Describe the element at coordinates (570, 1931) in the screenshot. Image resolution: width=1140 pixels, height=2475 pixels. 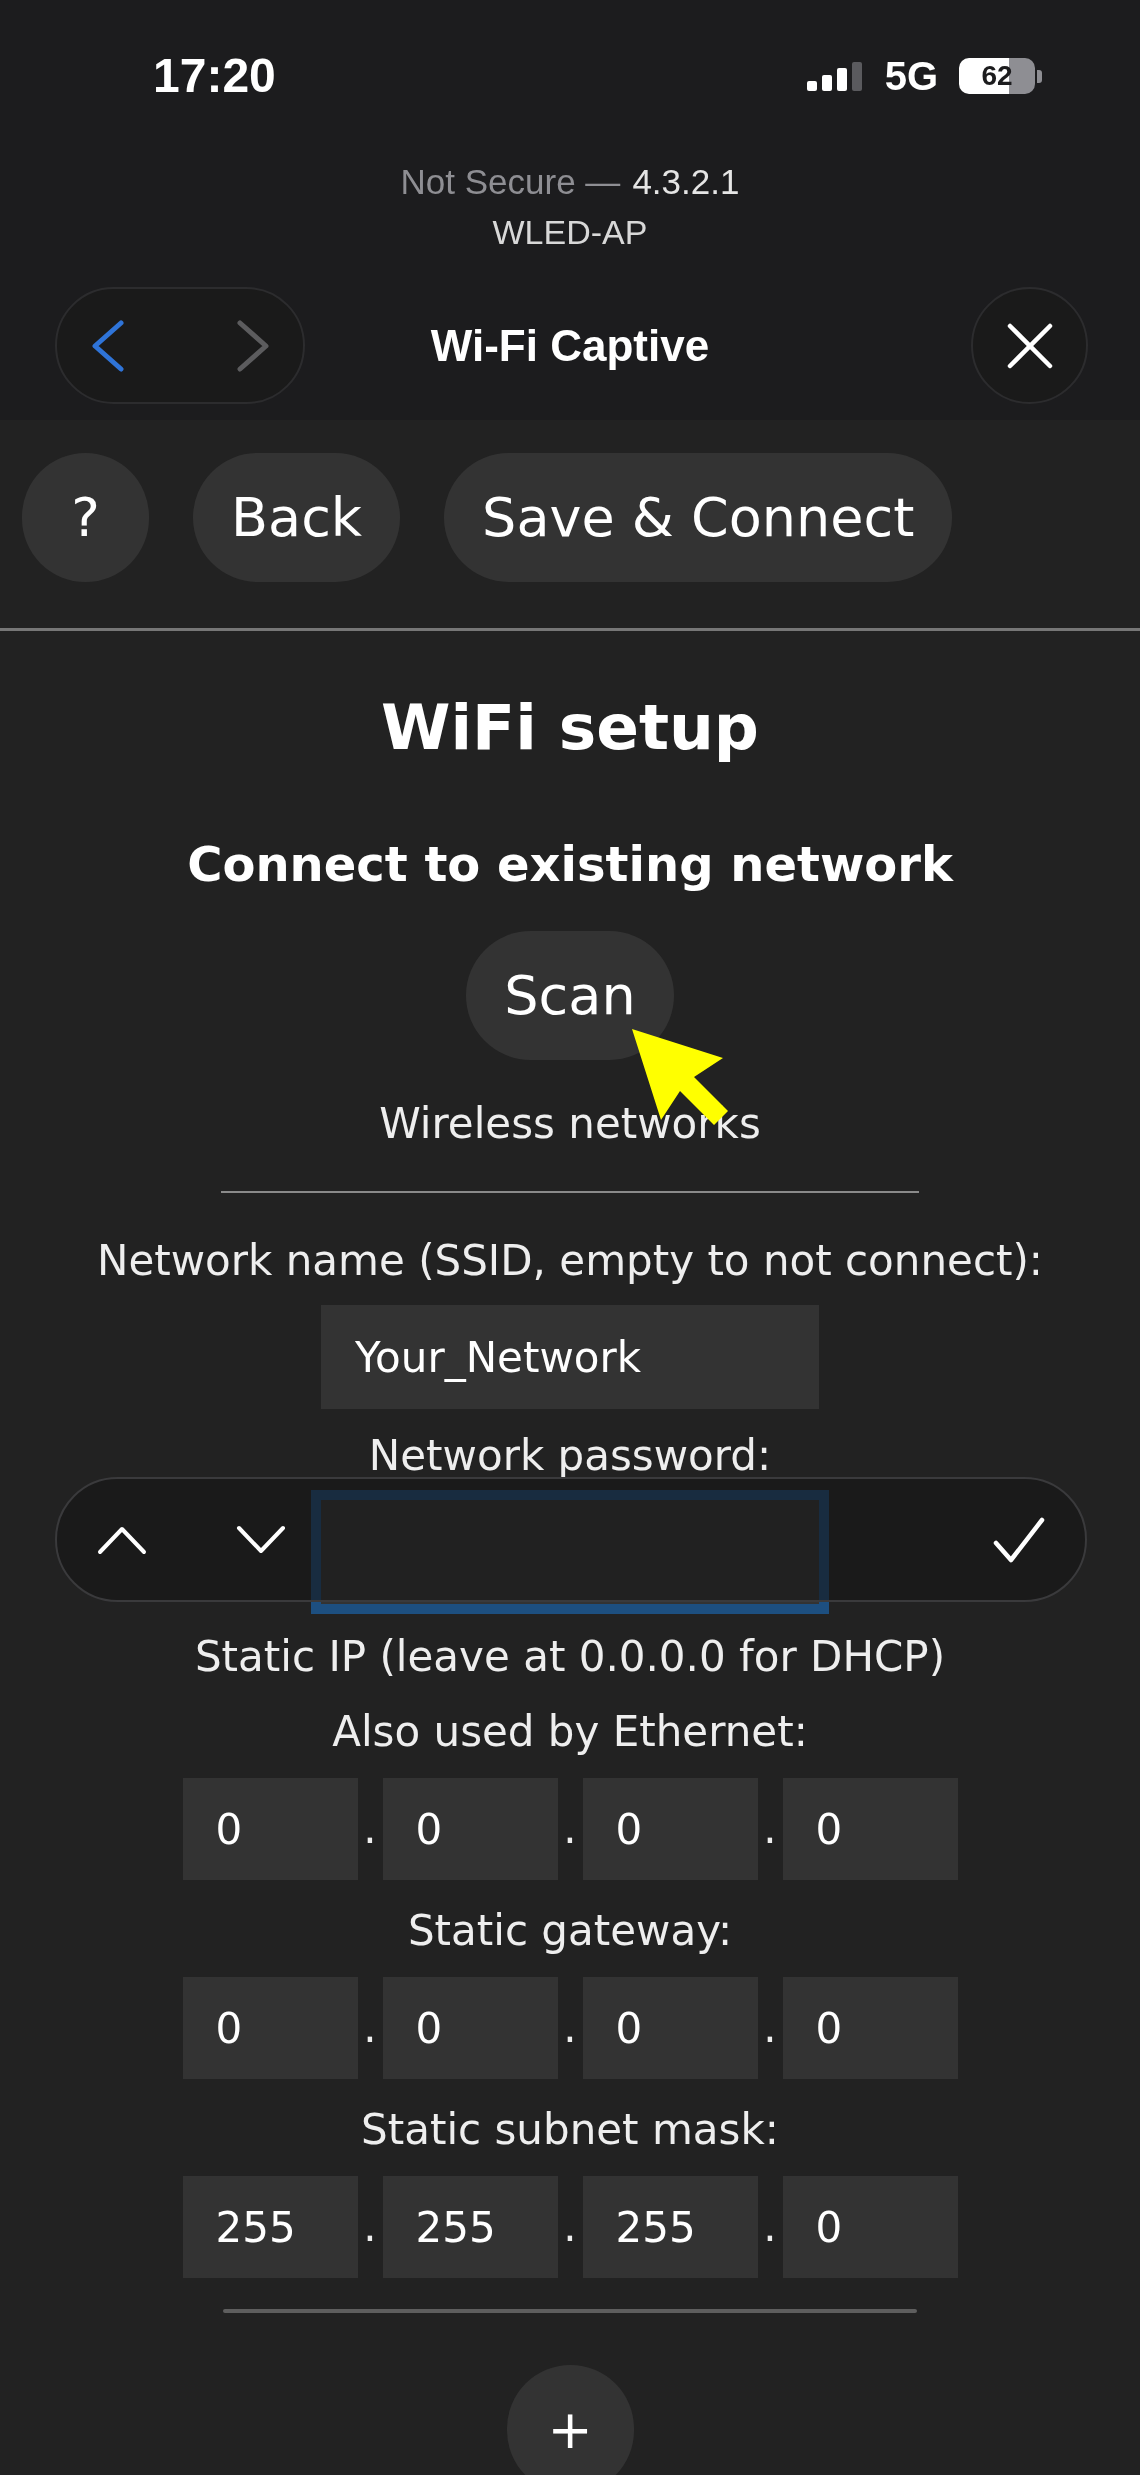
I see `ip-group-label: Static gateway:` at that location.